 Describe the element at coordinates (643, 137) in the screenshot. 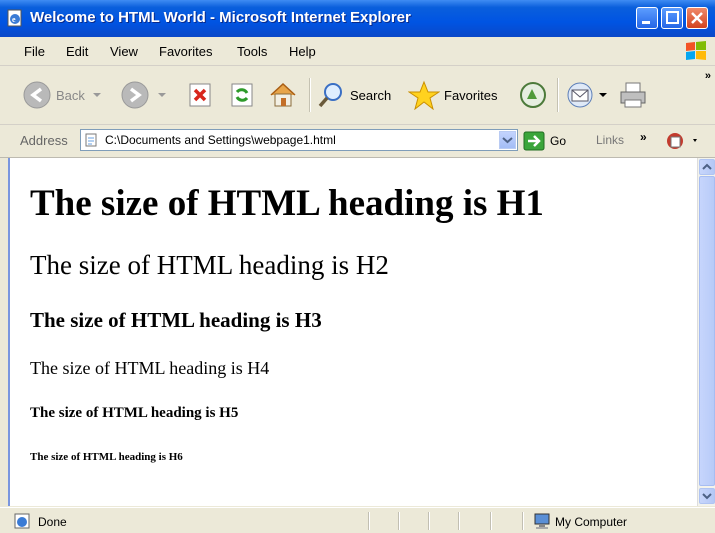

I see `links-more-chevron: »` at that location.